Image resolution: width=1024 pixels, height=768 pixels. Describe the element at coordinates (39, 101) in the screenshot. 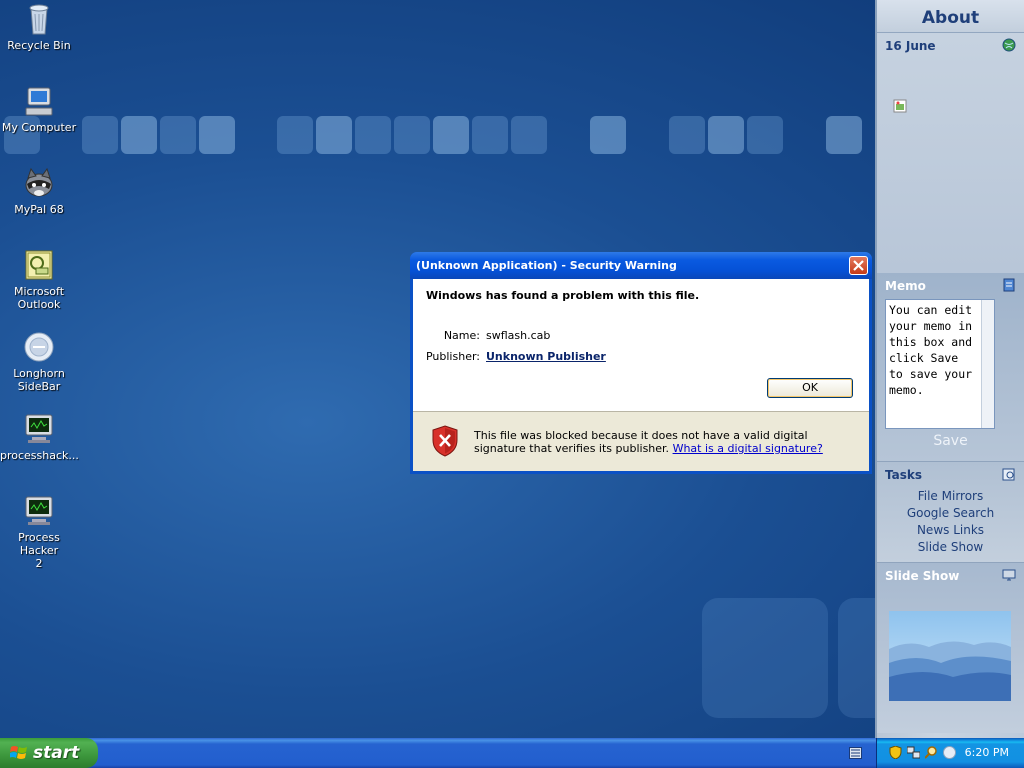

I see `computer-icon` at that location.